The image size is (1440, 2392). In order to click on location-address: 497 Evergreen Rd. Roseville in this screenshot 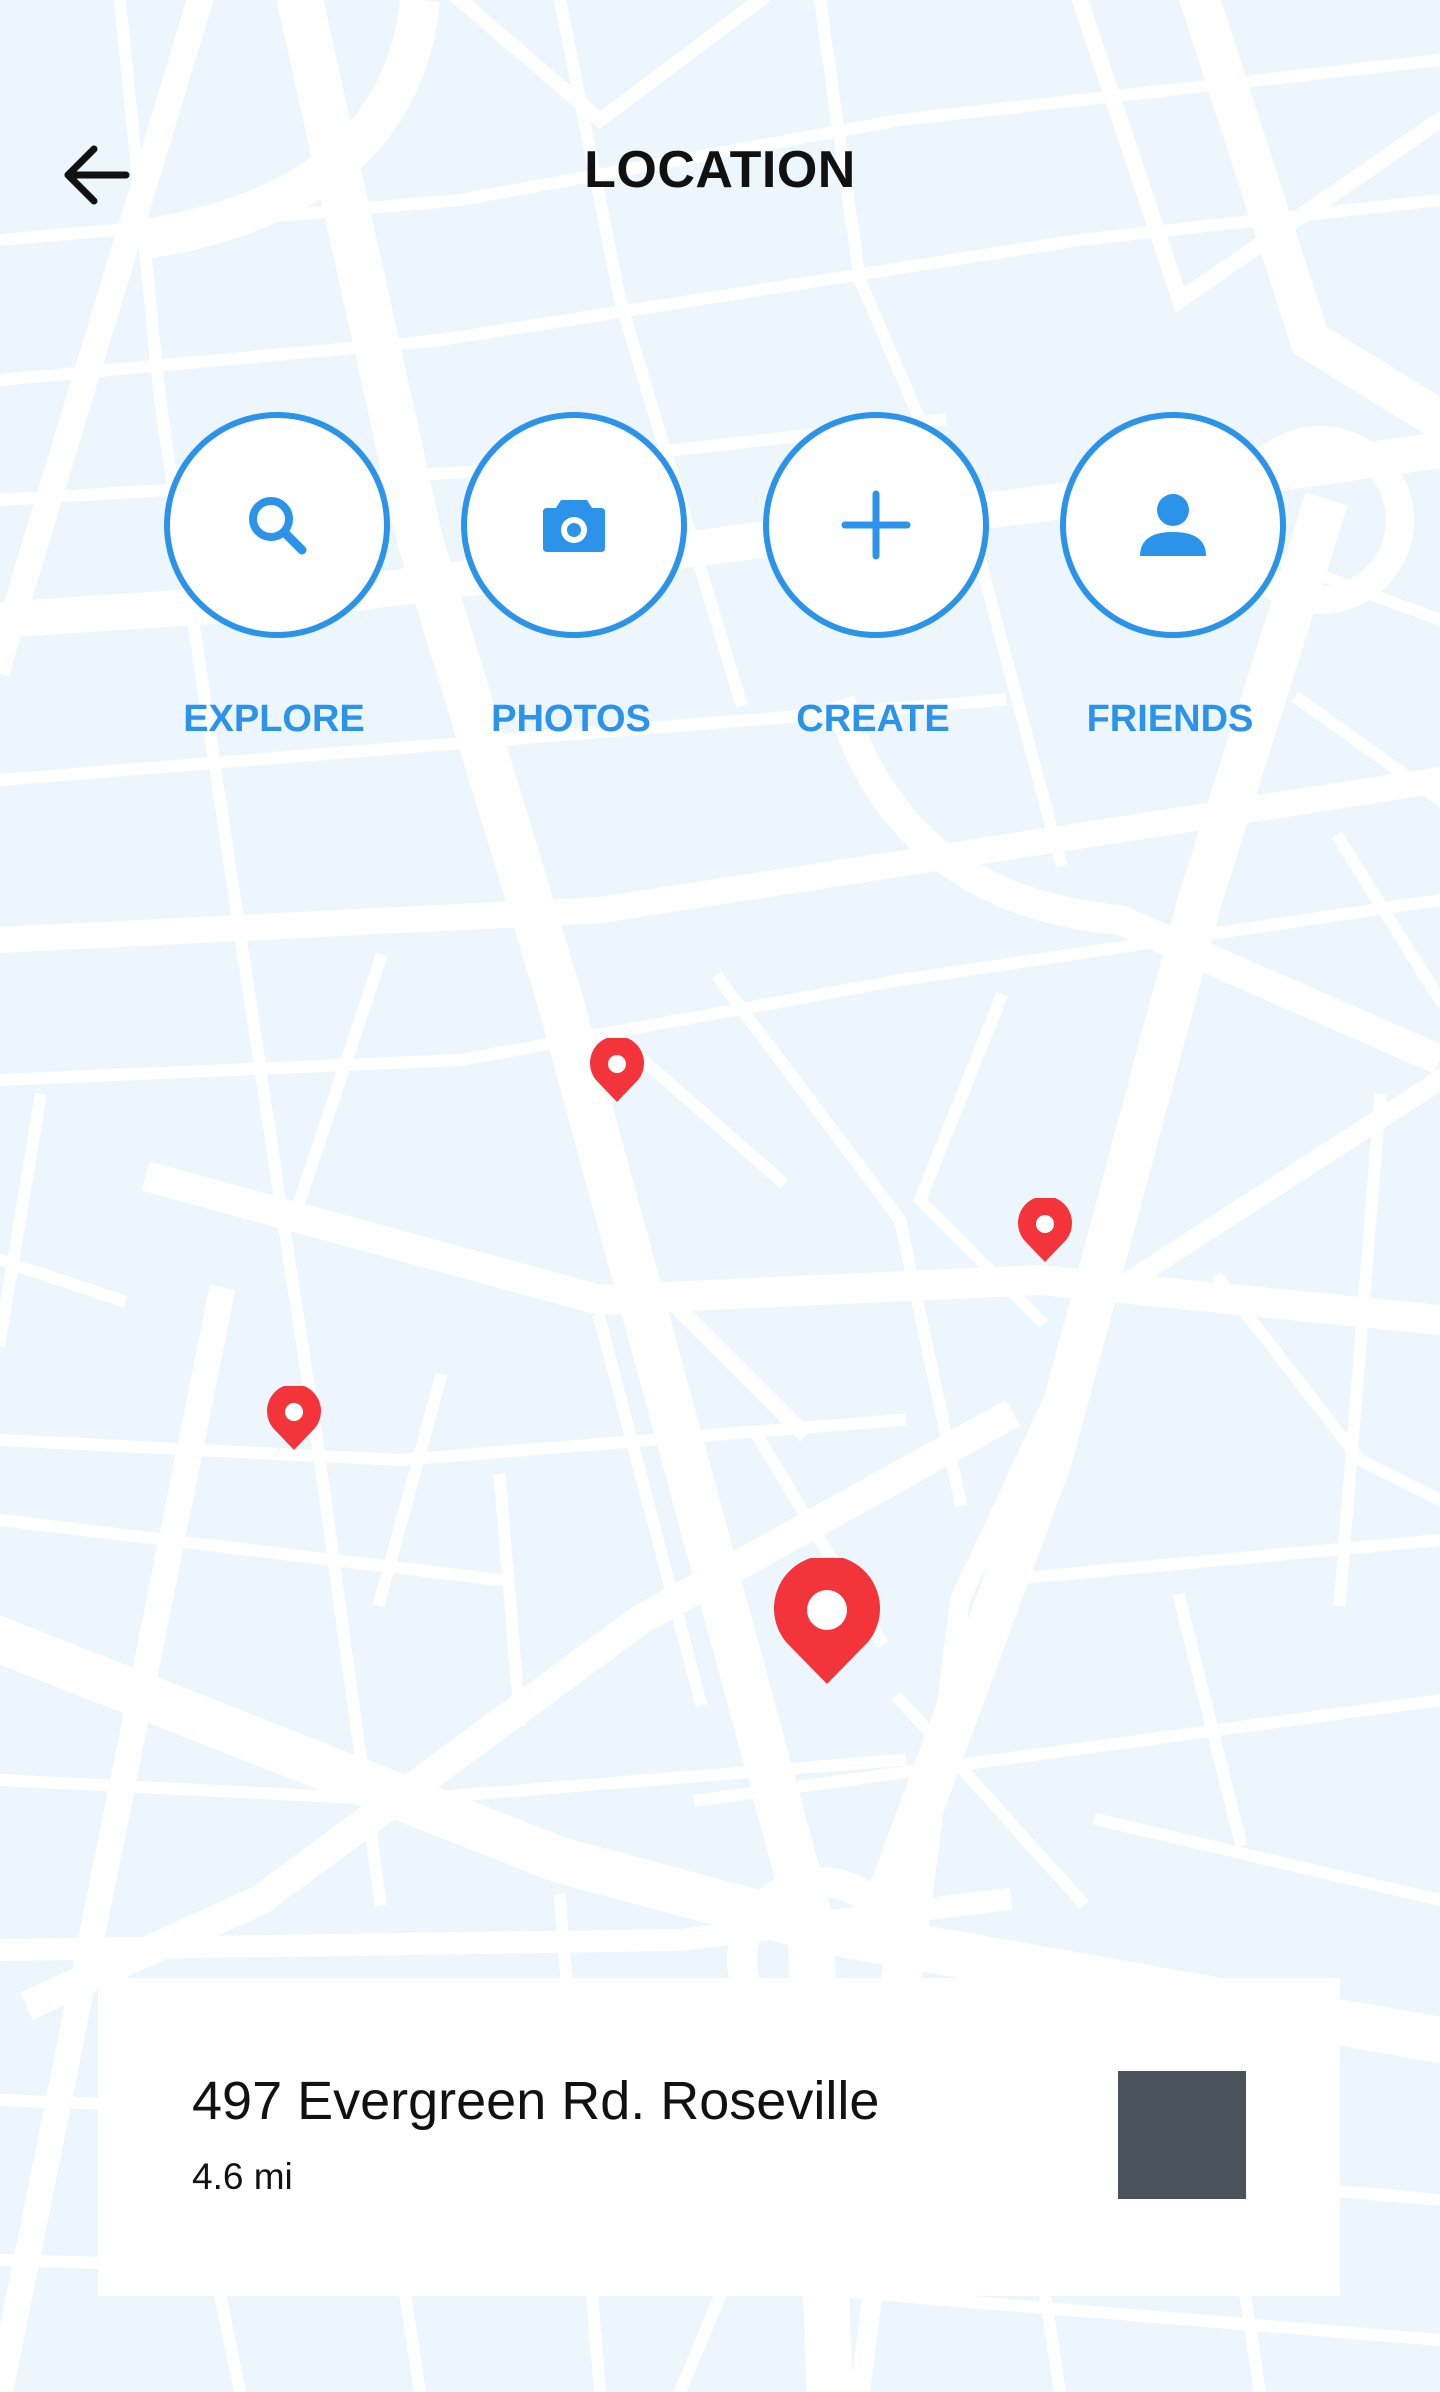, I will do `click(536, 2101)`.